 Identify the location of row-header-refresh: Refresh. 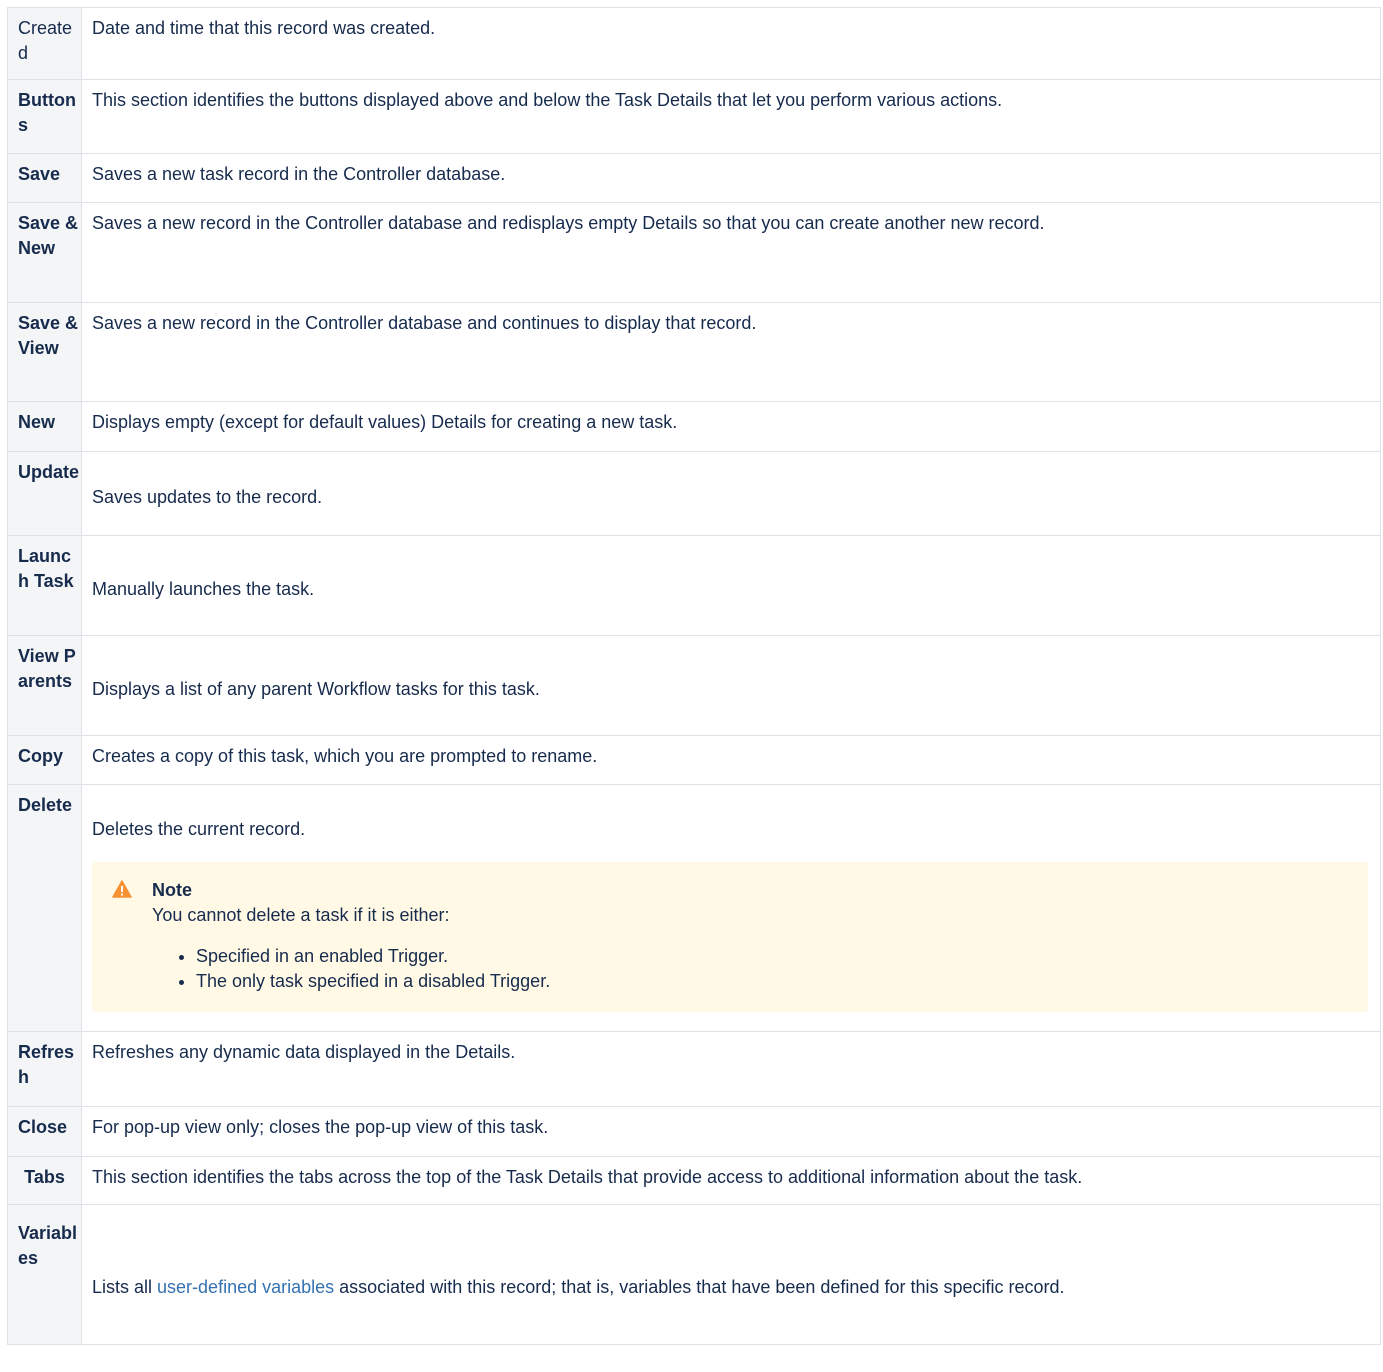
(44, 1069).